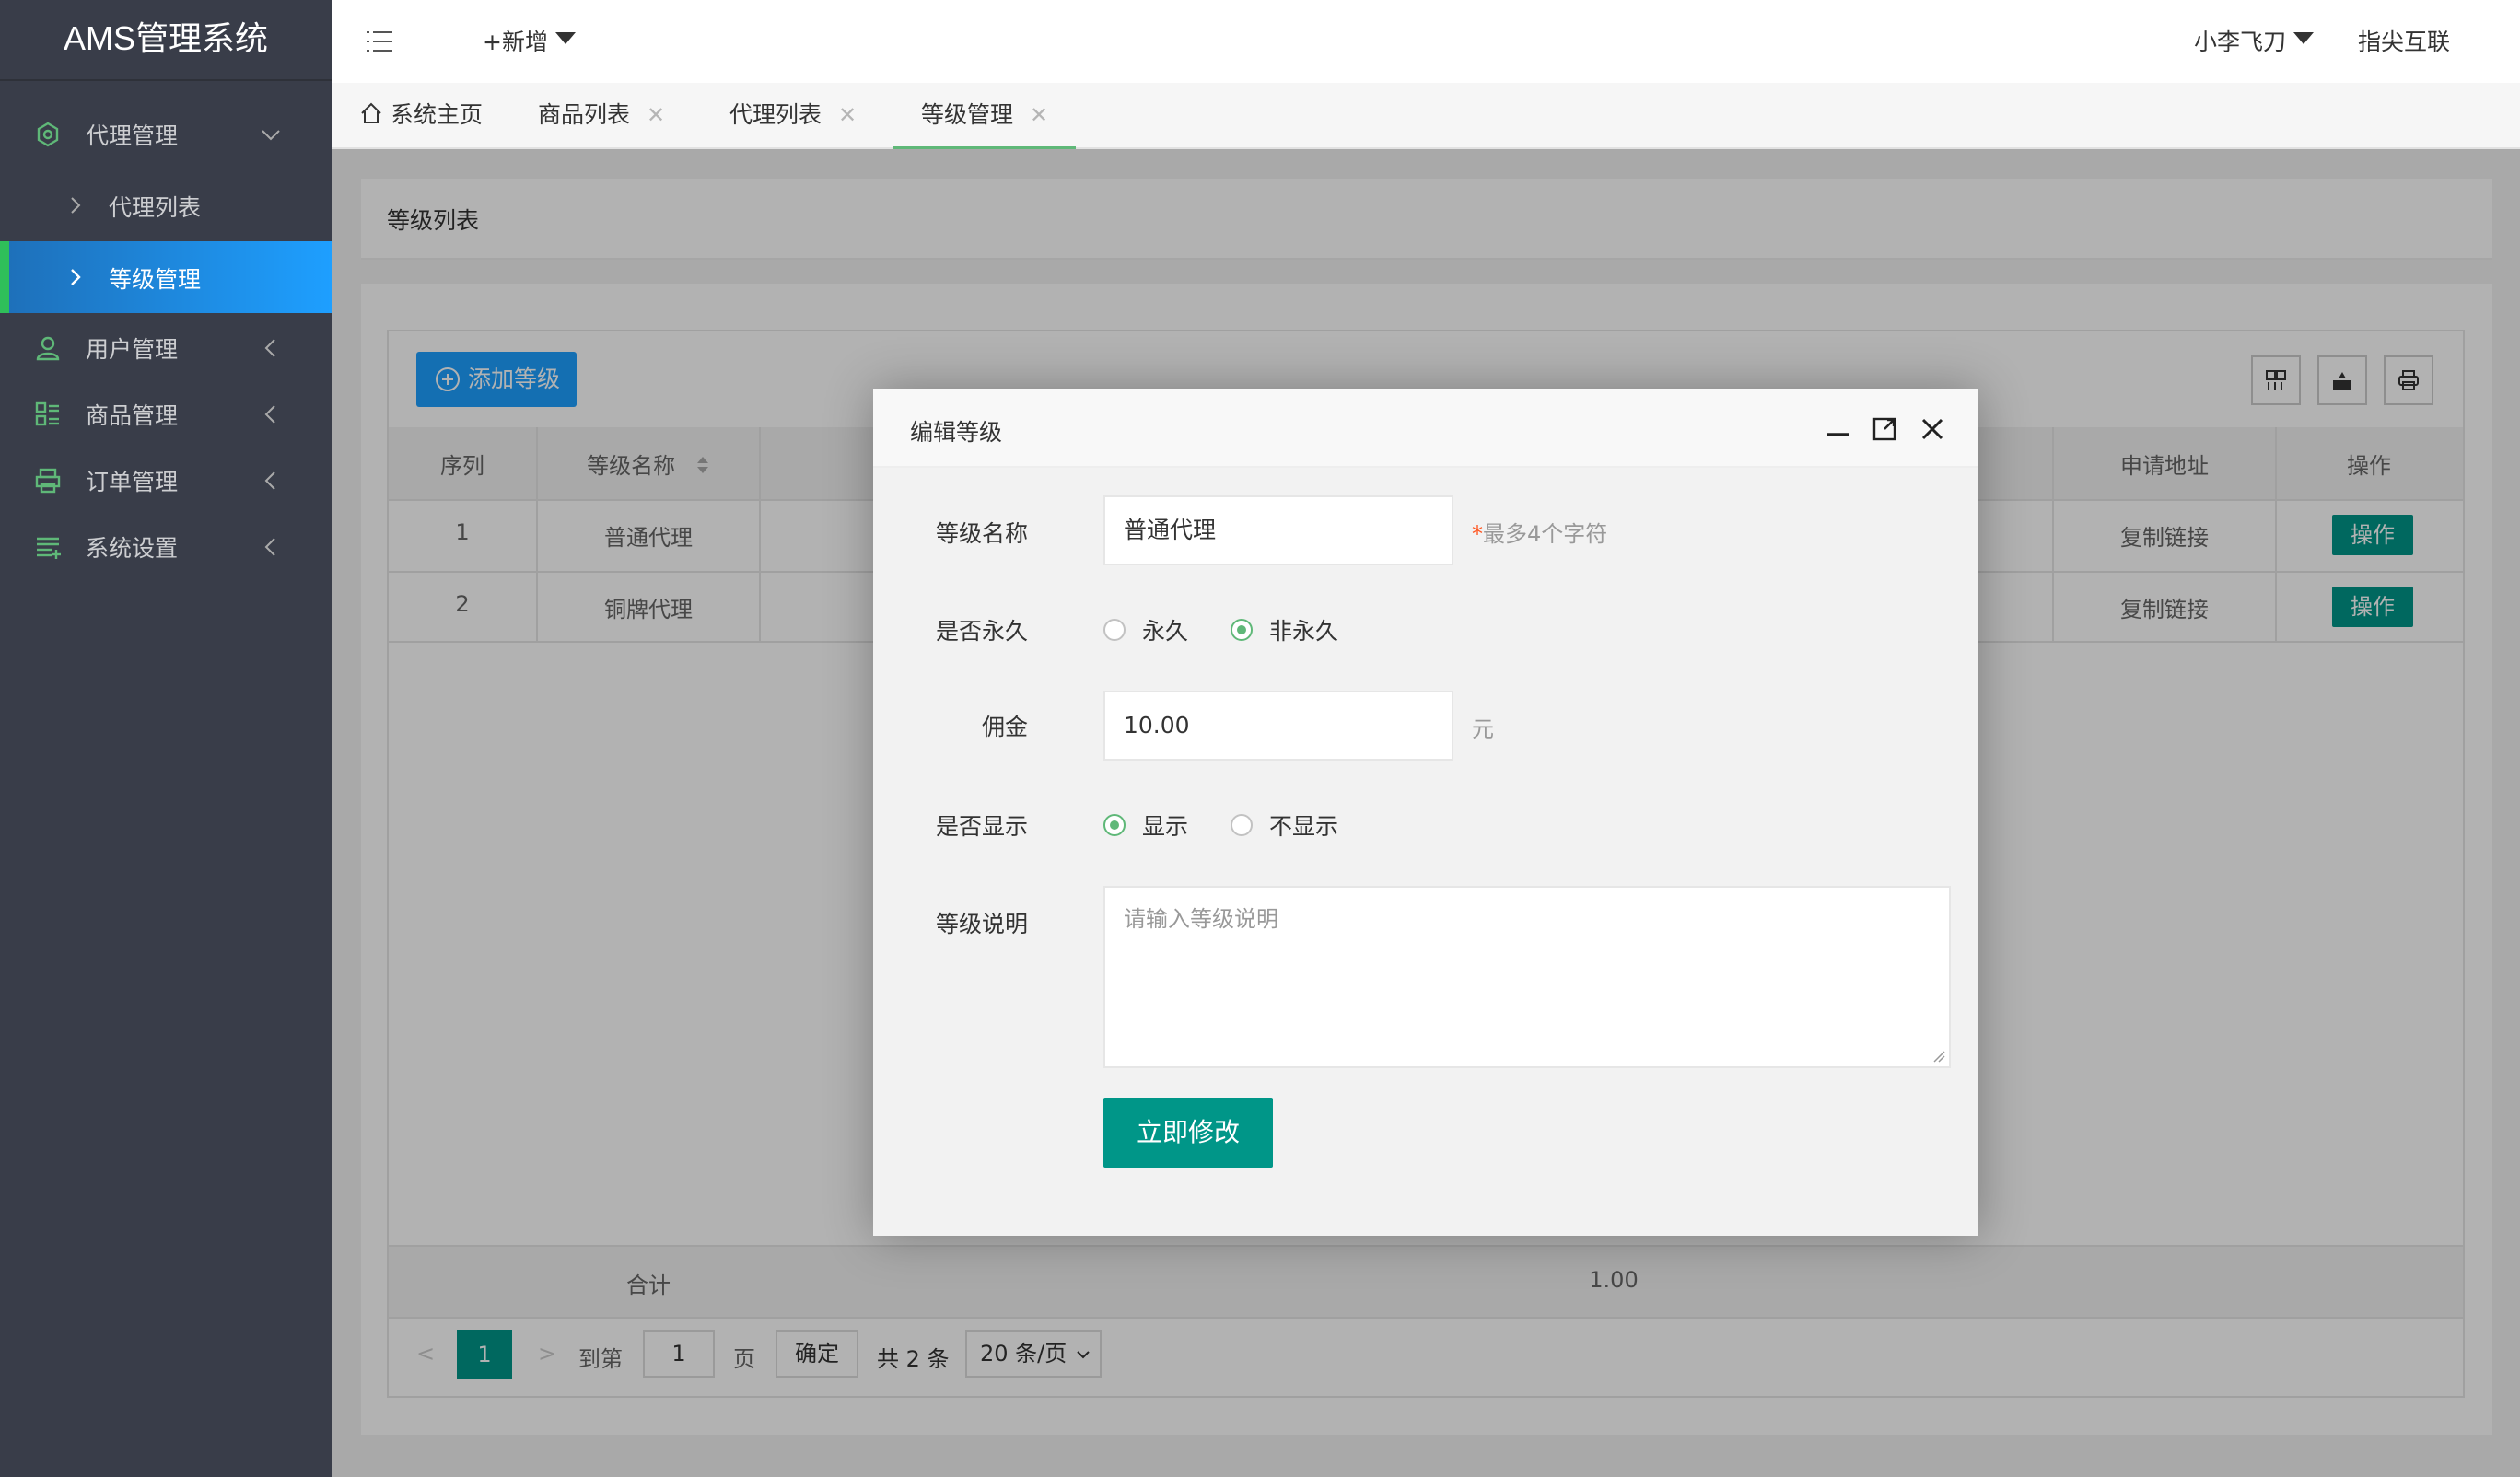 The image size is (2520, 1477). Describe the element at coordinates (421, 116) in the screenshot. I see `tab-home: 系统主页` at that location.